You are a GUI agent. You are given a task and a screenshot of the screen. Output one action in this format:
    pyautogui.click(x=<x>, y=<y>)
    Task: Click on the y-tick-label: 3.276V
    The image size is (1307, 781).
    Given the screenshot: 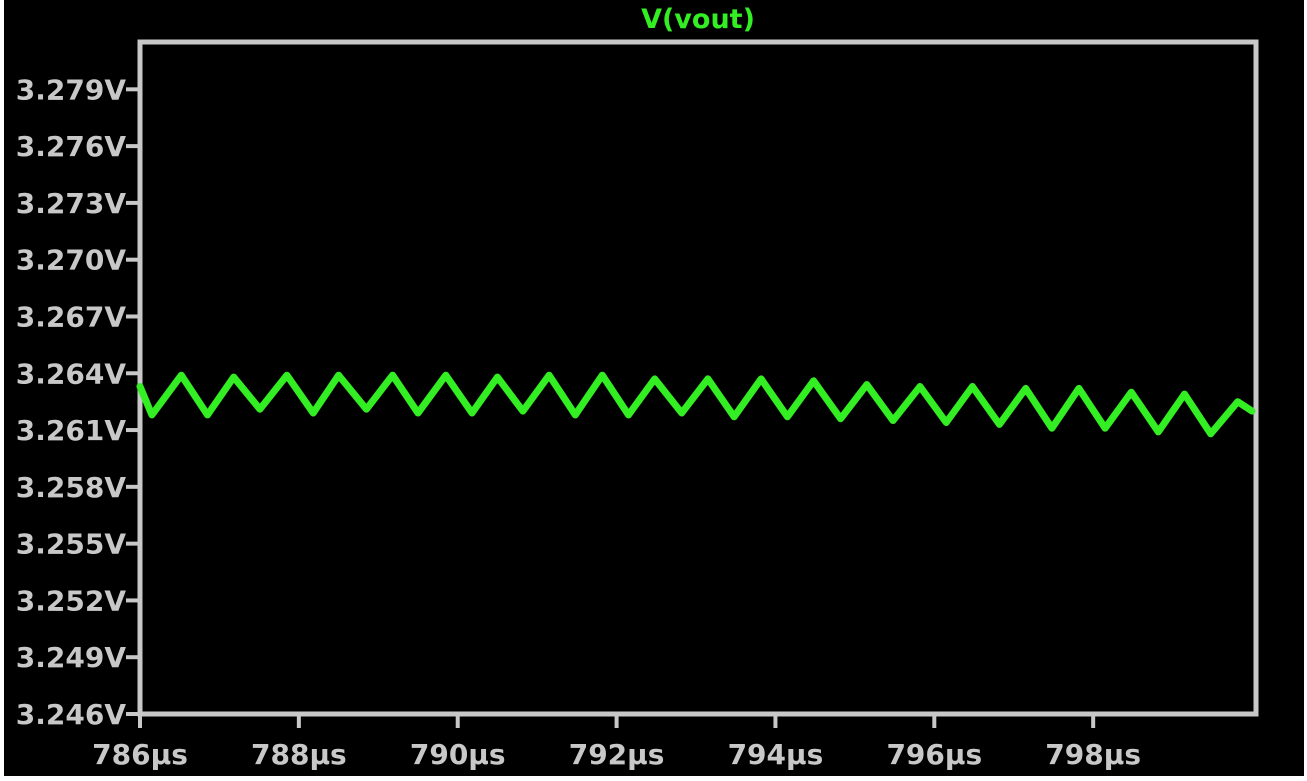 What is the action you would take?
    pyautogui.click(x=71, y=146)
    